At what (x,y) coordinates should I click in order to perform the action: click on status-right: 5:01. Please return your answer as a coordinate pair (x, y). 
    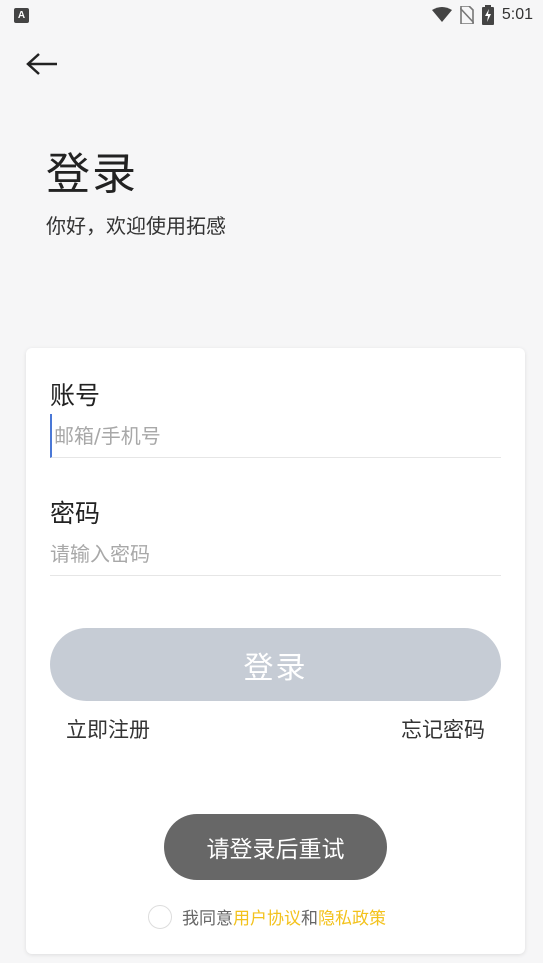
    Looking at the image, I should click on (482, 15).